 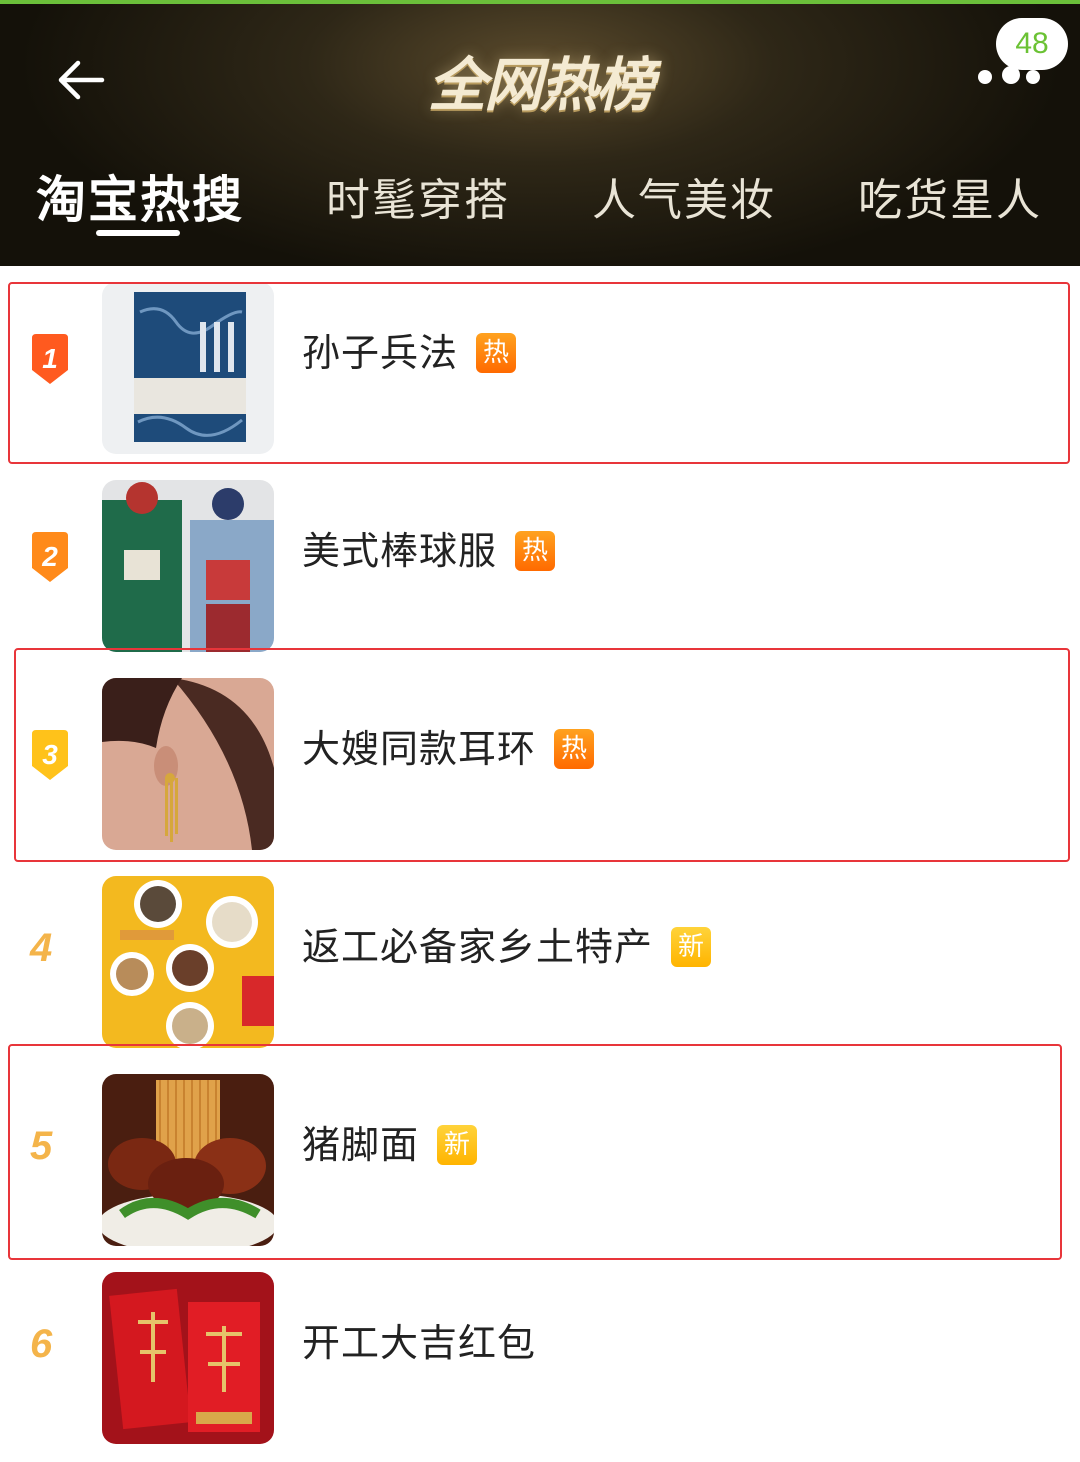 What do you see at coordinates (478, 947) in the screenshot?
I see `item-title: 返工必备家乡土特产` at bounding box center [478, 947].